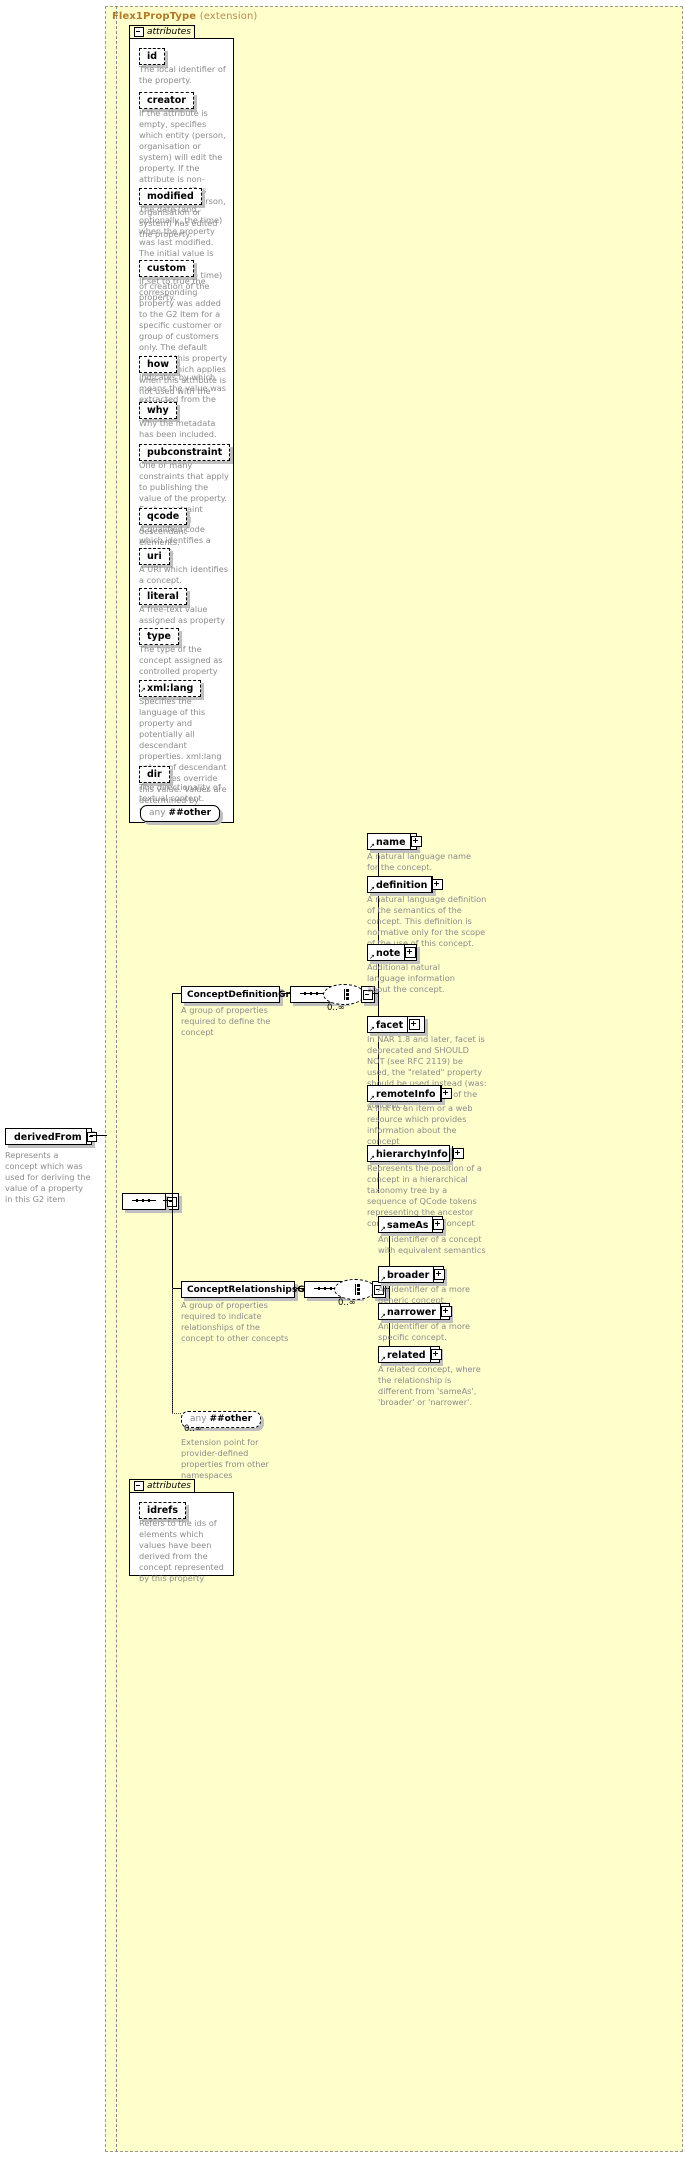  What do you see at coordinates (231, 1419) in the screenshot?
I see `any-element-name: ##other` at bounding box center [231, 1419].